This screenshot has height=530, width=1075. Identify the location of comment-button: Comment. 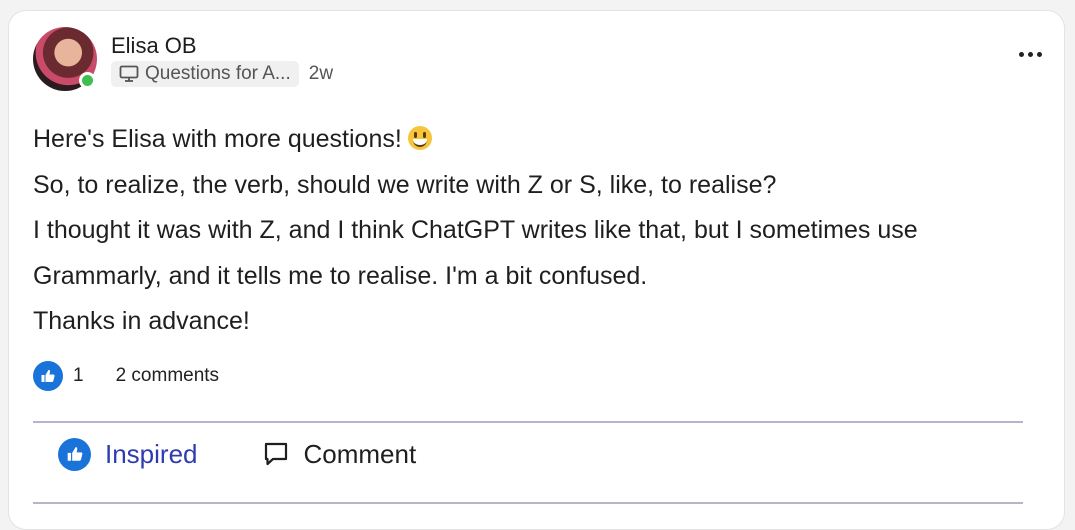
(339, 454).